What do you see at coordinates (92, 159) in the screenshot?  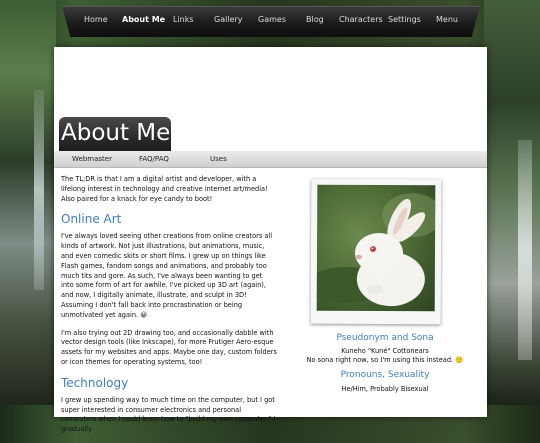 I see `subnav-webmaster: Webmaster` at bounding box center [92, 159].